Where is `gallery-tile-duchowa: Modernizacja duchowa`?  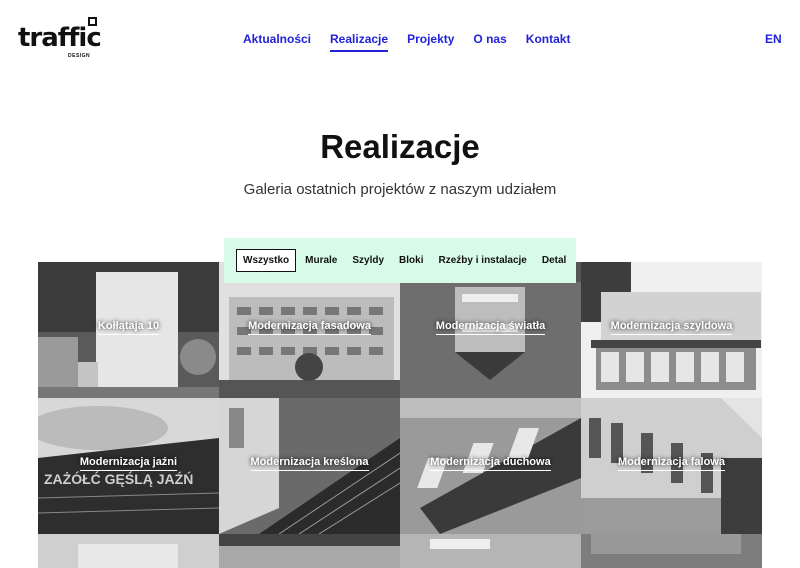
gallery-tile-duchowa: Modernizacja duchowa is located at coordinates (490, 466).